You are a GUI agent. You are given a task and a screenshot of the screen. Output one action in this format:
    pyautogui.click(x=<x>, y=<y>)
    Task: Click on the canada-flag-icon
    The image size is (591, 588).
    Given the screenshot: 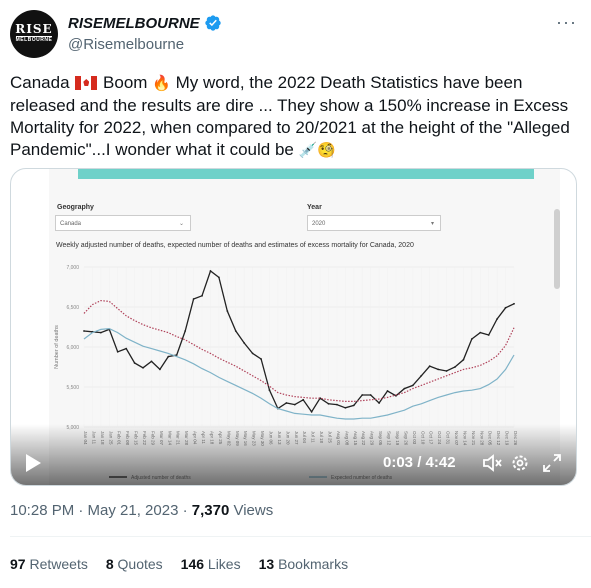 What is the action you would take?
    pyautogui.click(x=86, y=83)
    